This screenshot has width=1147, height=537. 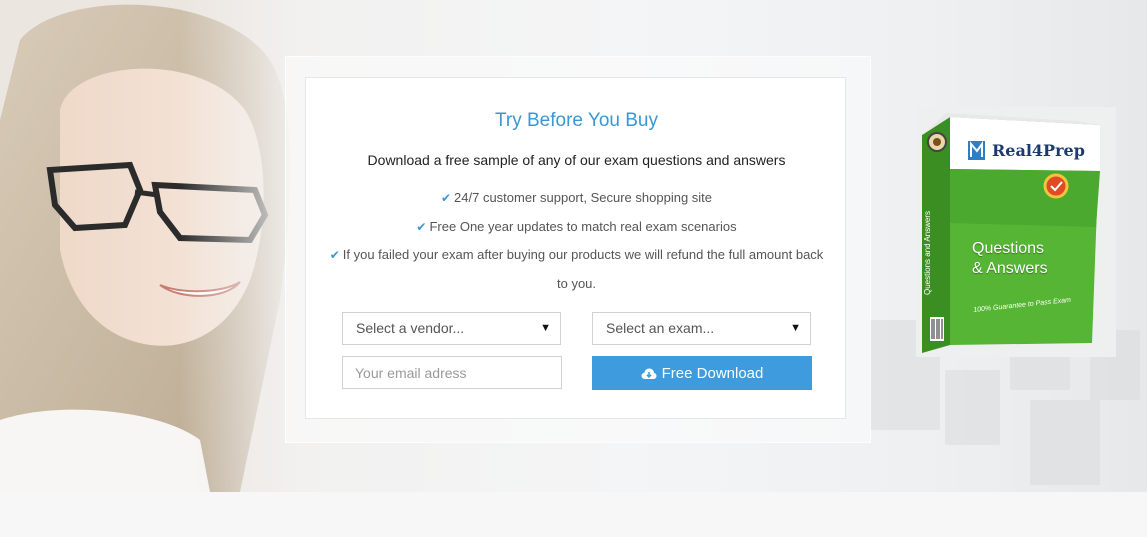 I want to click on trial-title: Try Before You Buy, so click(x=576, y=120).